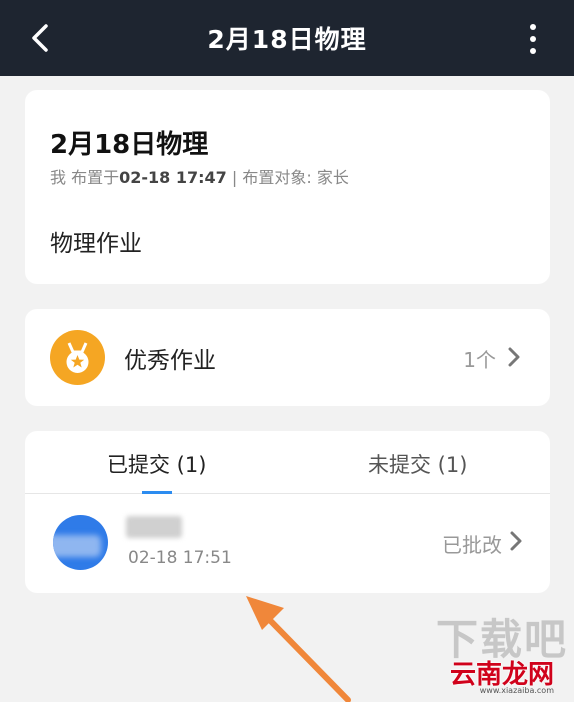 The height and width of the screenshot is (702, 574). Describe the element at coordinates (95, 177) in the screenshot. I see `assigned-prefix: 布置于` at that location.